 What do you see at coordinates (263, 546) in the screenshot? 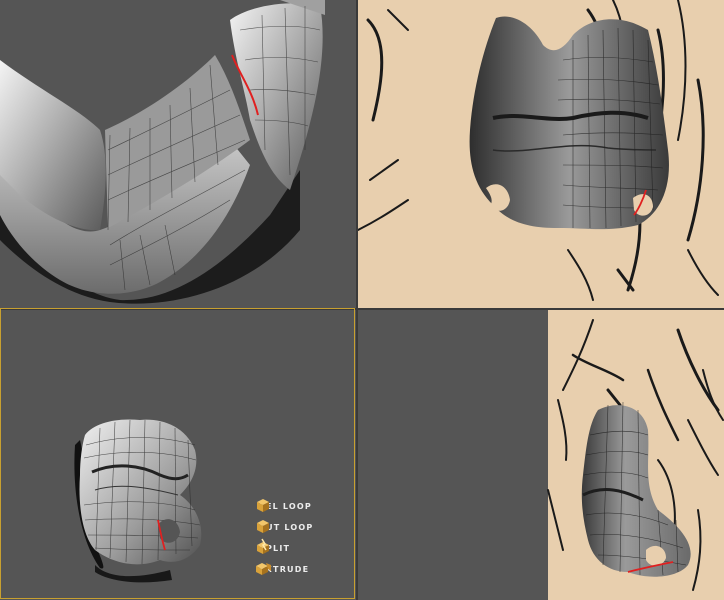
I see `split-icon` at bounding box center [263, 546].